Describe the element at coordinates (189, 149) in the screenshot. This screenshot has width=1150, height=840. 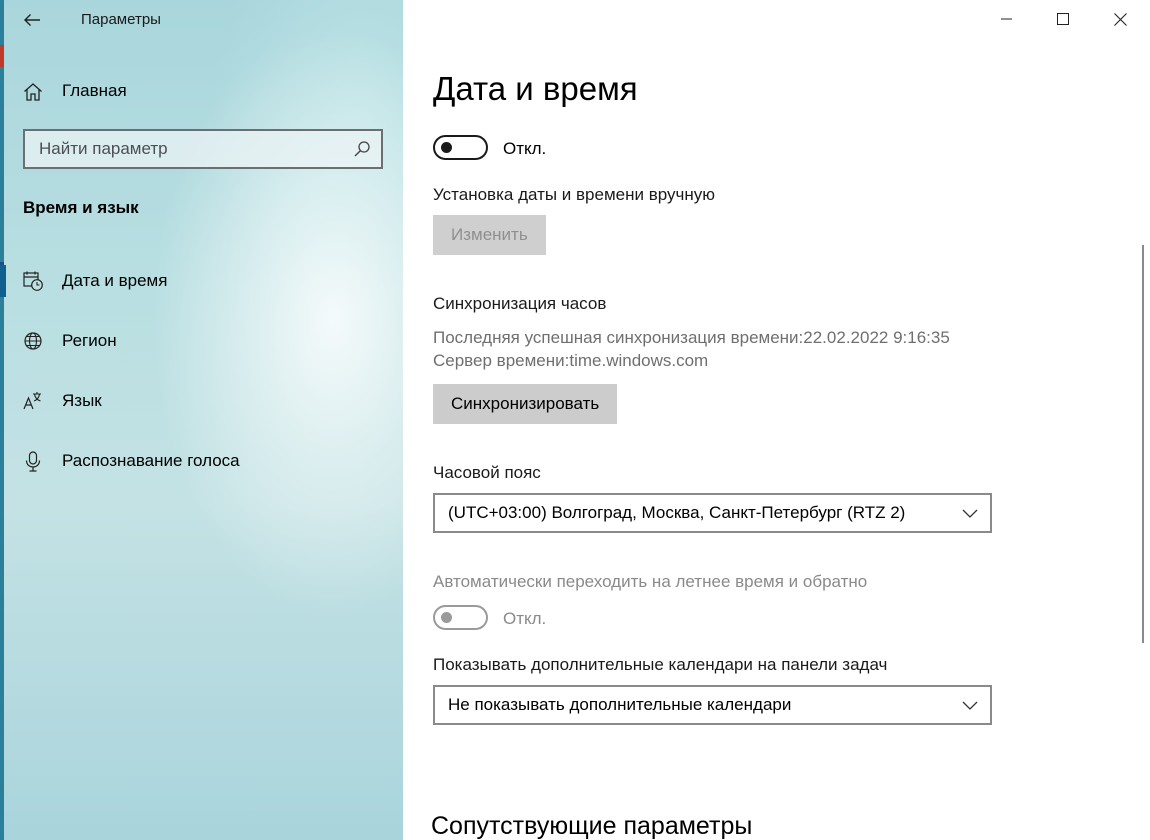
I see `search-input` at that location.